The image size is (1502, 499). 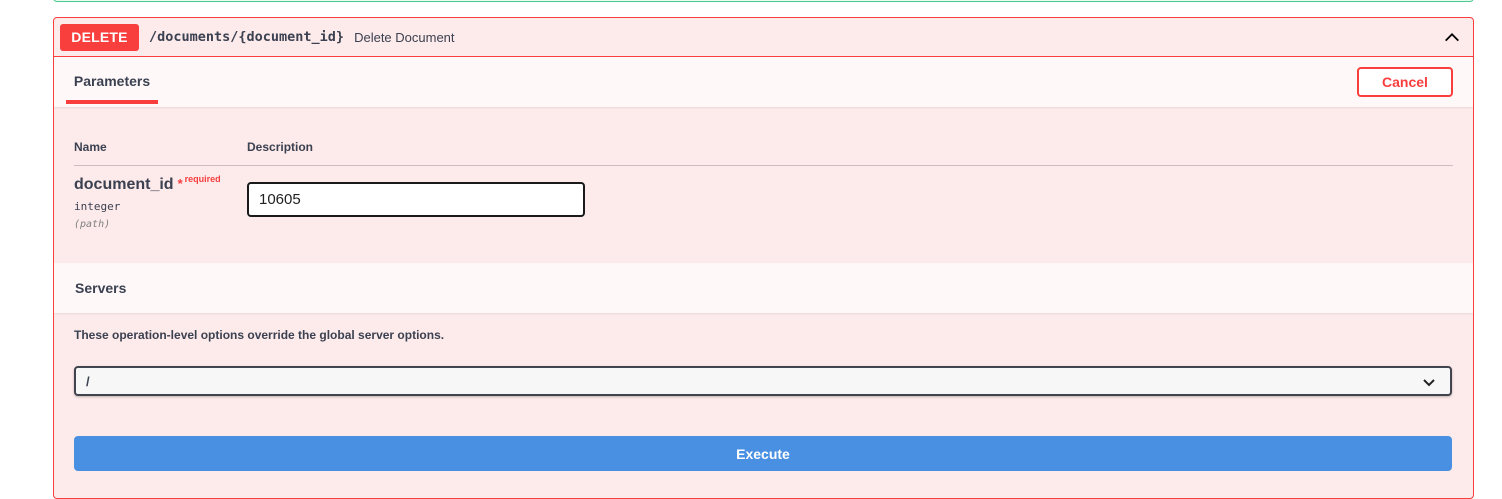 What do you see at coordinates (180, 183) in the screenshot?
I see `required-star: *` at bounding box center [180, 183].